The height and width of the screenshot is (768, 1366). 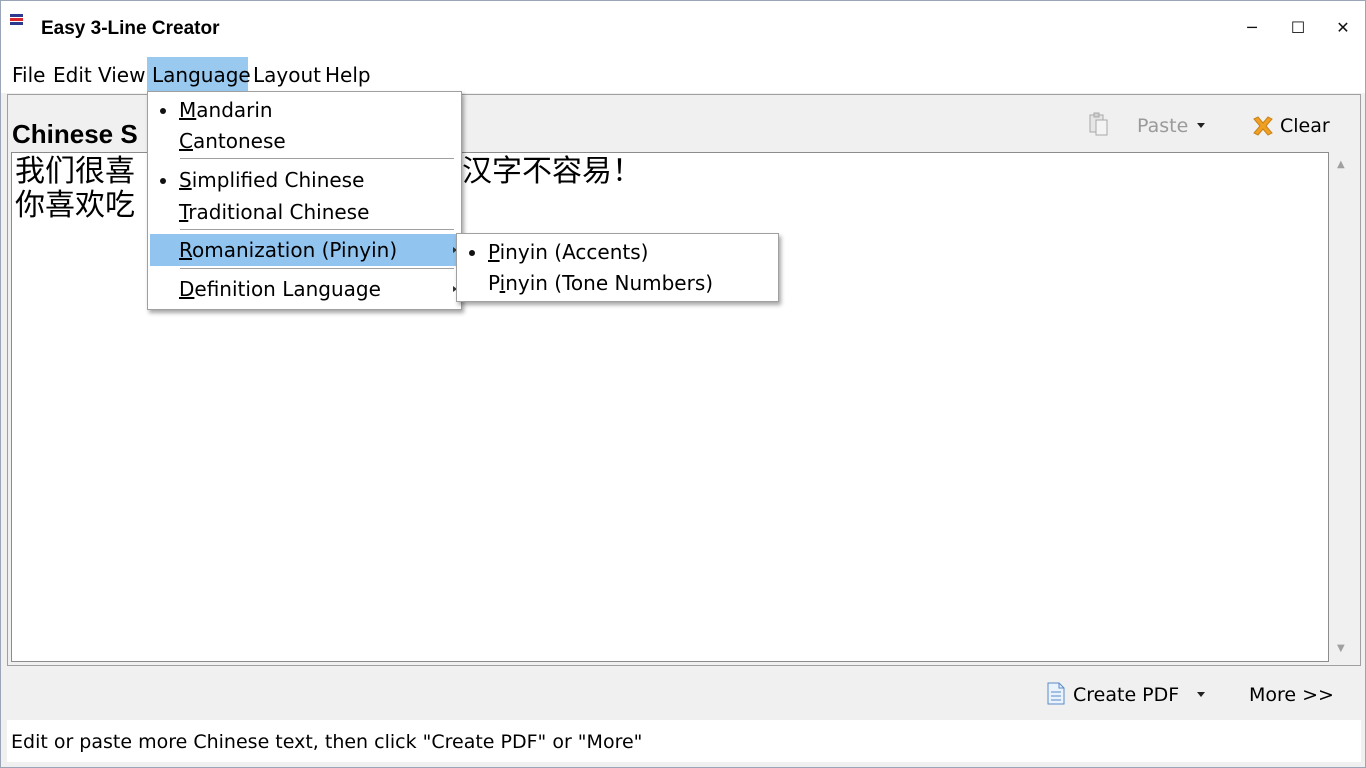 What do you see at coordinates (75, 134) in the screenshot?
I see `section-title: Chinese S` at bounding box center [75, 134].